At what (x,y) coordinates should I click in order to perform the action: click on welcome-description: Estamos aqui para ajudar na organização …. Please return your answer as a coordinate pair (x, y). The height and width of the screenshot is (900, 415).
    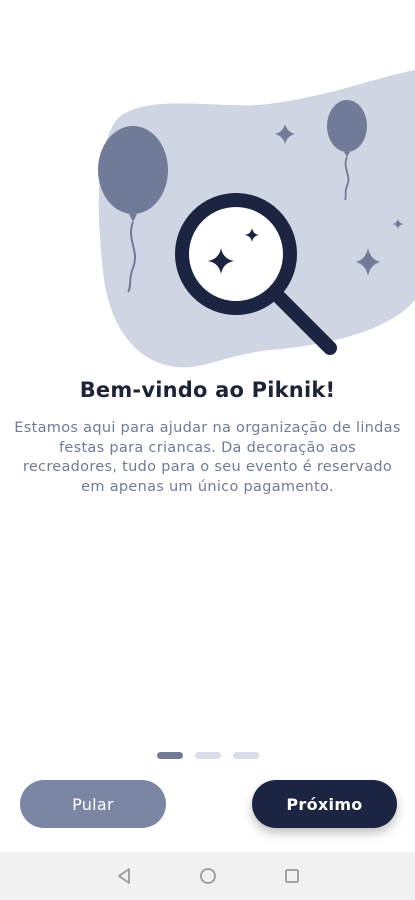
    Looking at the image, I should click on (207, 457).